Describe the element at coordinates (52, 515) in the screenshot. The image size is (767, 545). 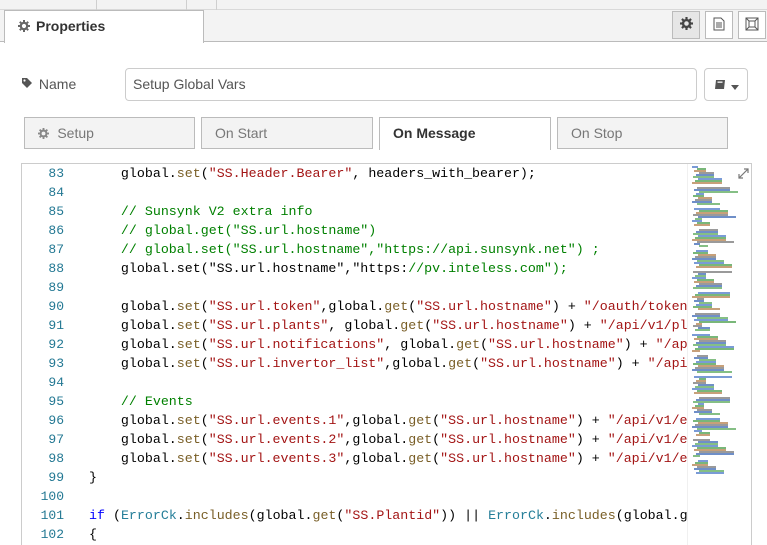
I see `line-number: 101` at that location.